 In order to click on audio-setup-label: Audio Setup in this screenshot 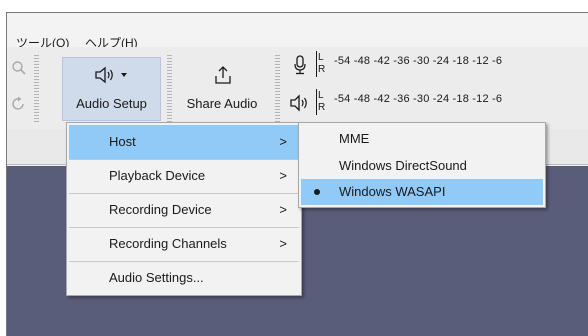, I will do `click(111, 103)`.